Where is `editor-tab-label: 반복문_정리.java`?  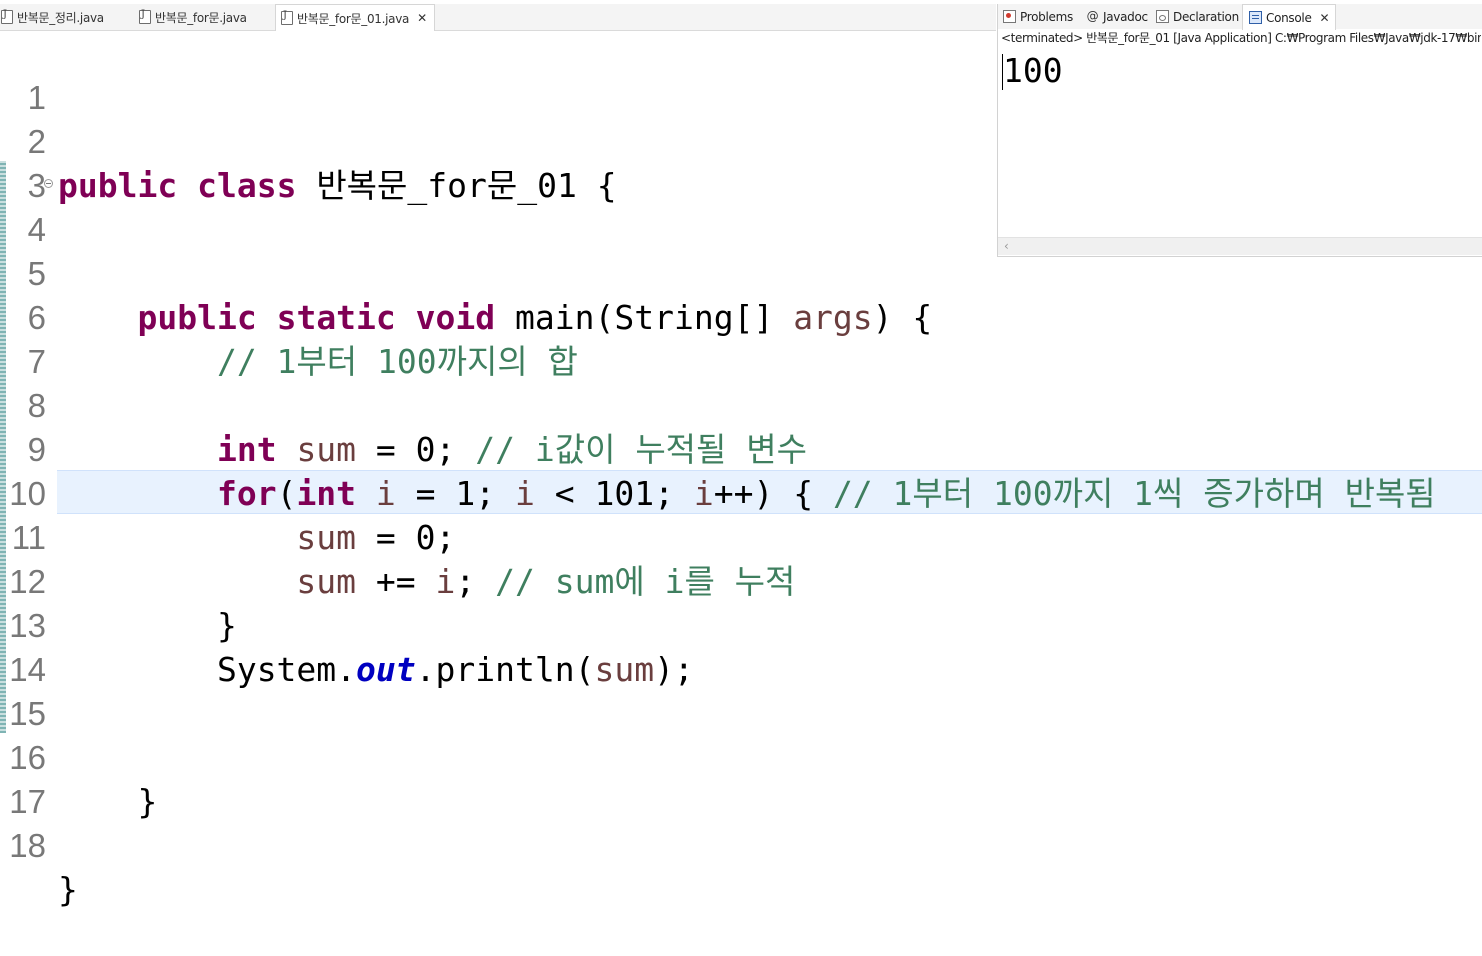
editor-tab-label: 반복문_정리.java is located at coordinates (60, 17).